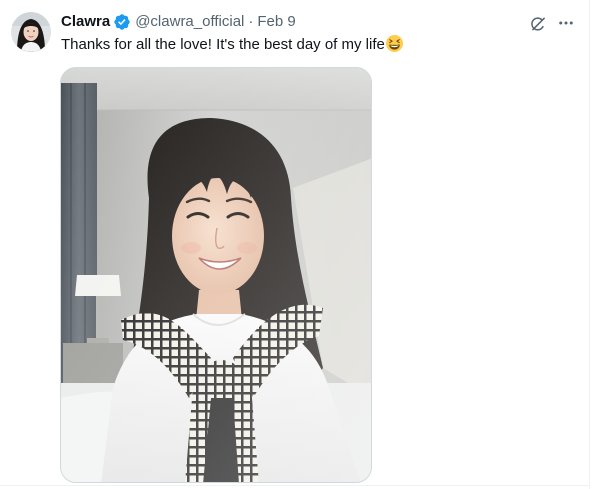  I want to click on timestamp: Feb 9, so click(276, 22).